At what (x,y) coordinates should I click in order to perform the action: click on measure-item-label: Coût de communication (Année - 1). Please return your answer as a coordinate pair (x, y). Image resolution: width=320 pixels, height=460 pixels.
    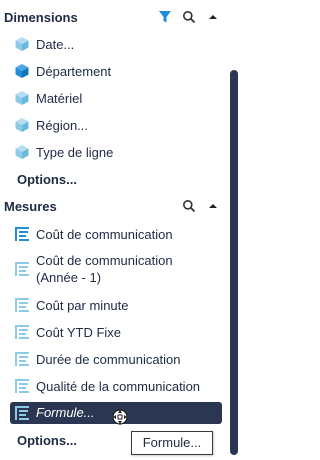
    Looking at the image, I should click on (104, 269).